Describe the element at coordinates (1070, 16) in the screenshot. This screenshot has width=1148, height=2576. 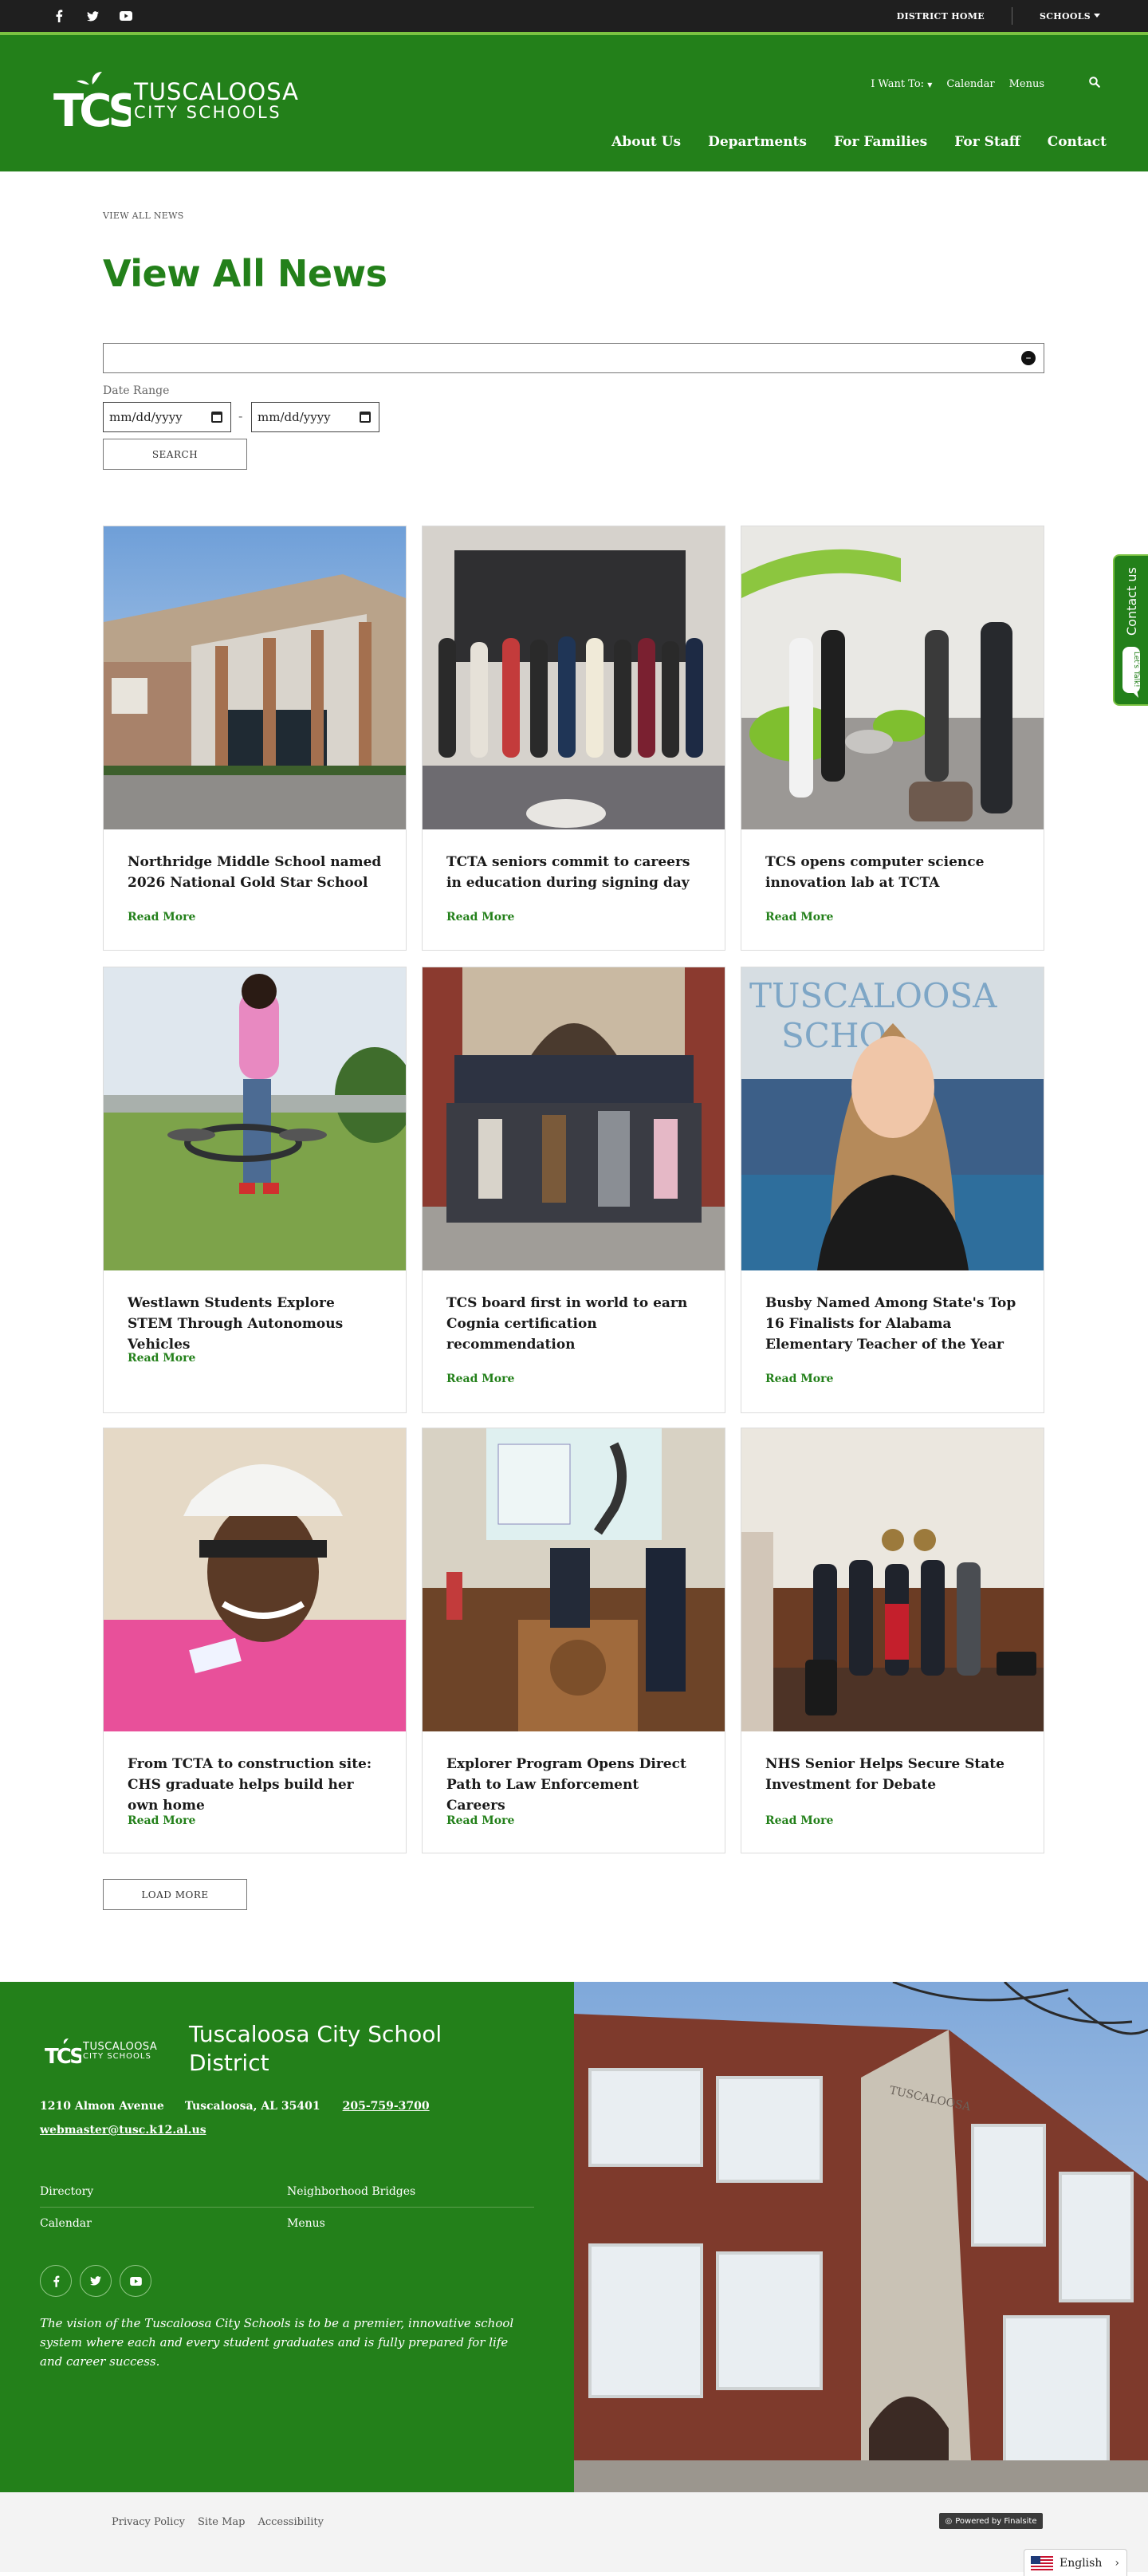
I see `schools-menu: SCHOOLS` at that location.